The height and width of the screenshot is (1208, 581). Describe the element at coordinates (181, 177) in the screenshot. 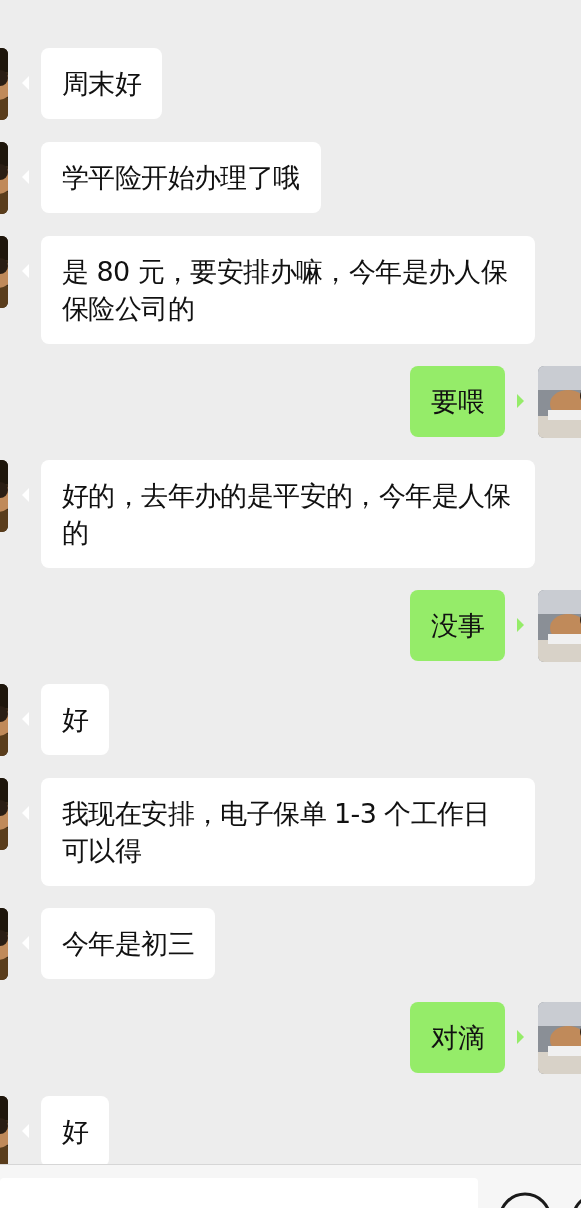

I see `message-bubble: 学平险开始办理了哦` at that location.